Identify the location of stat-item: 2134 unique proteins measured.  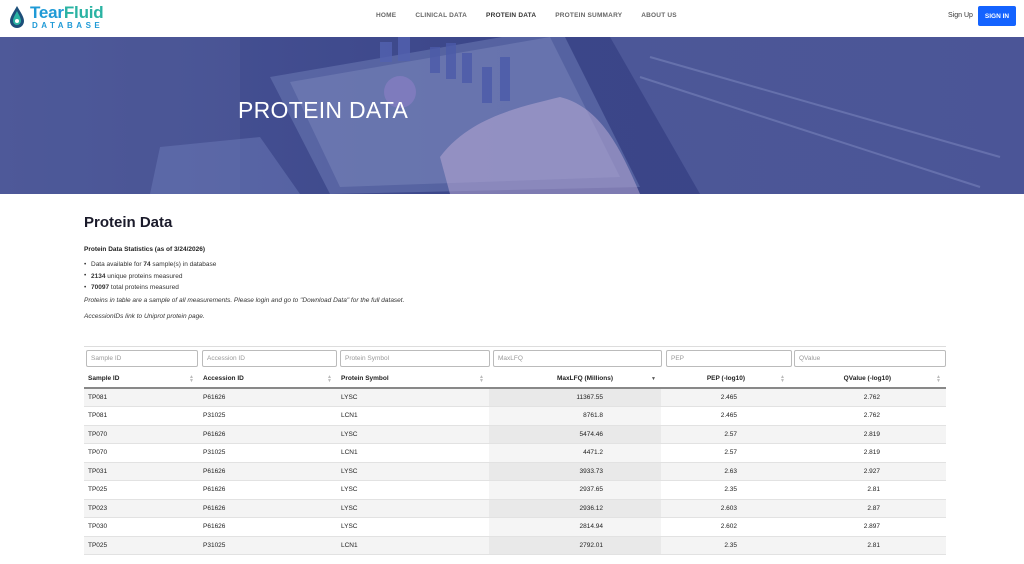
(514, 276).